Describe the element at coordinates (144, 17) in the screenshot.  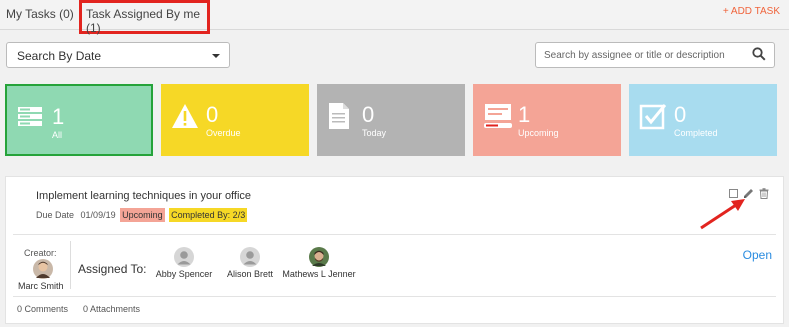
I see `tab-task-assigned-by-me: Task Assigned By me (1)` at that location.